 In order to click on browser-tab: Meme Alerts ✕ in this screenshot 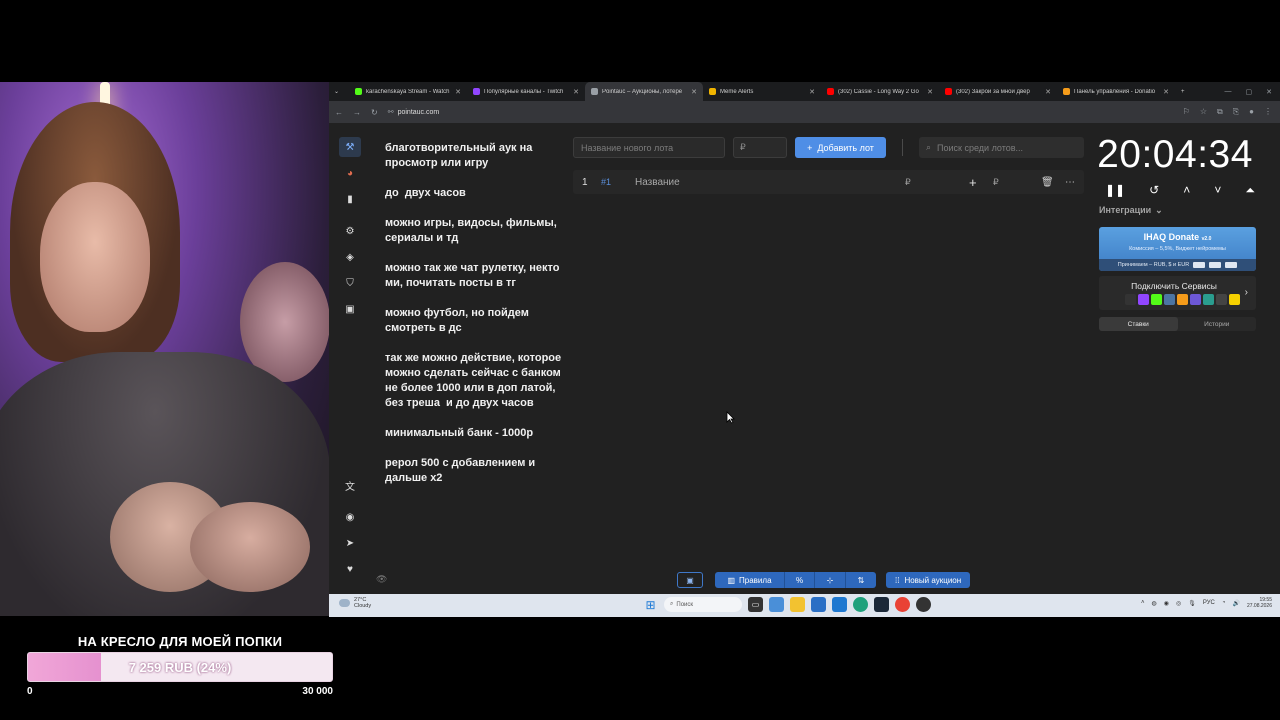, I will do `click(762, 91)`.